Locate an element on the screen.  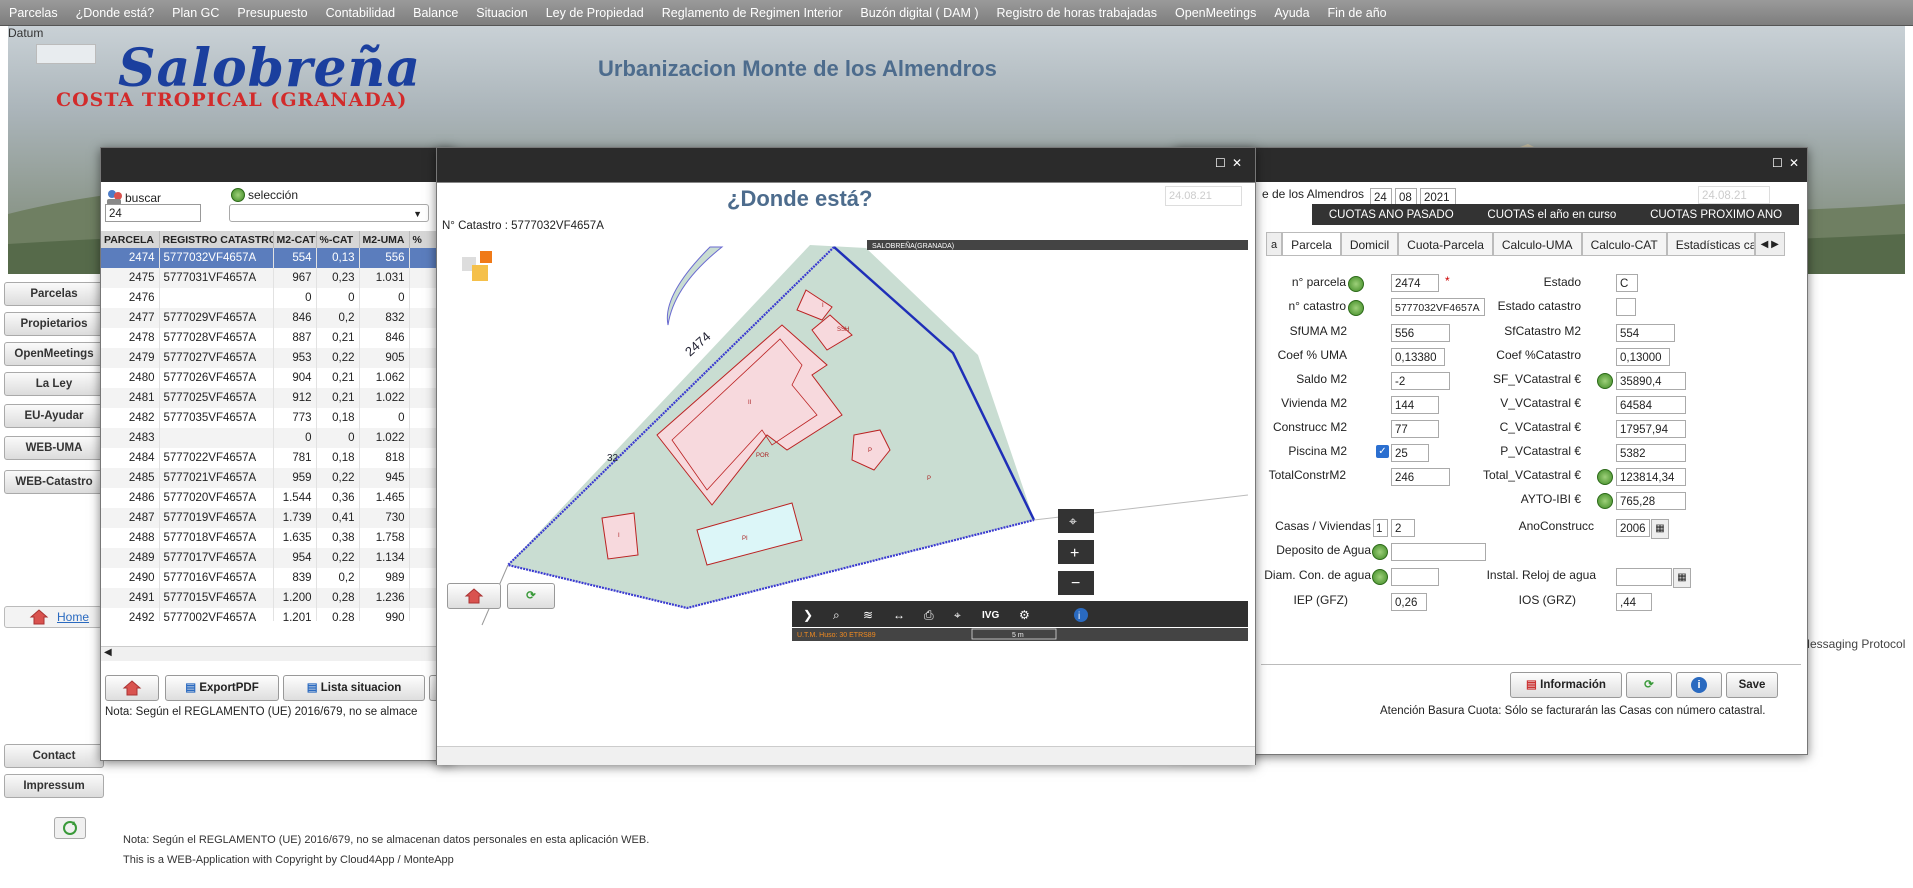
menu-parcelas: Parcelas is located at coordinates (33, 13).